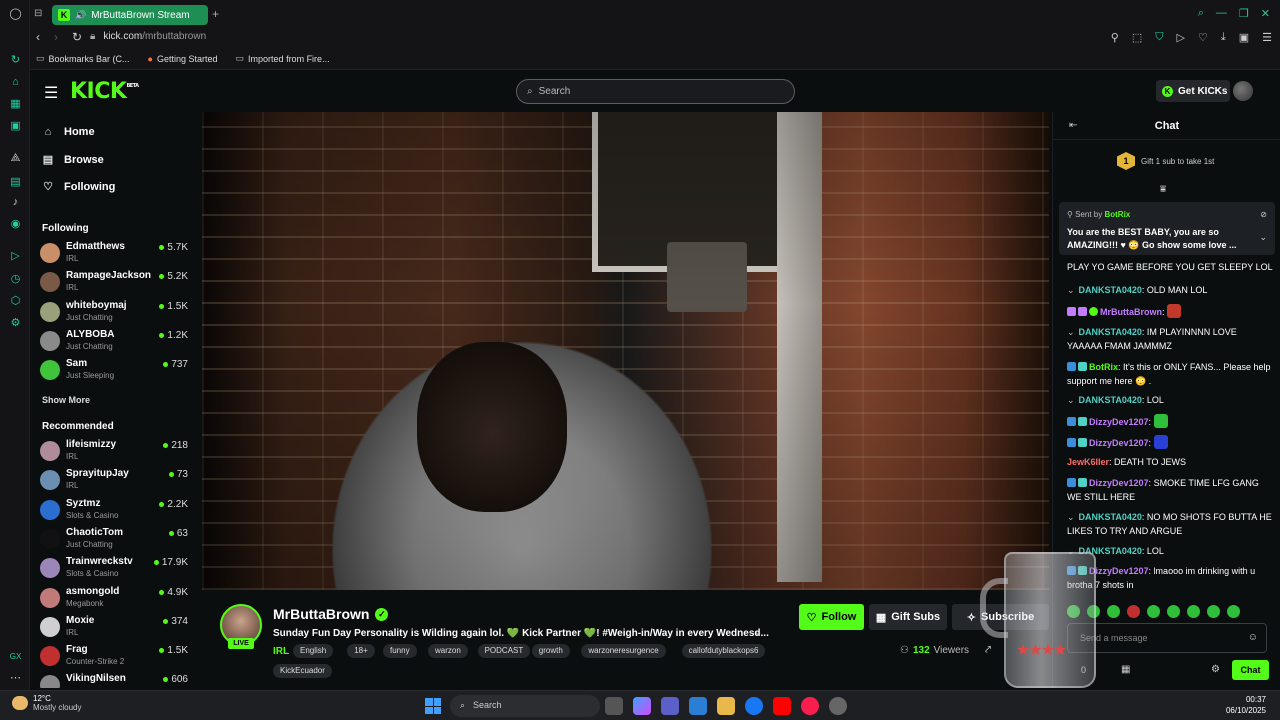 The image size is (1280, 720). Describe the element at coordinates (1250, 670) in the screenshot. I see `send-chat-button: Chat` at that location.